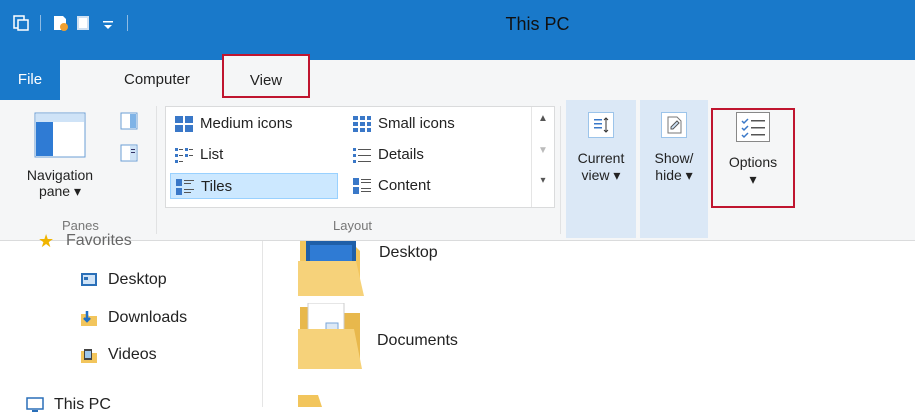  What do you see at coordinates (132, 318) in the screenshot?
I see `nav-item-downloads: Downloads` at bounding box center [132, 318].